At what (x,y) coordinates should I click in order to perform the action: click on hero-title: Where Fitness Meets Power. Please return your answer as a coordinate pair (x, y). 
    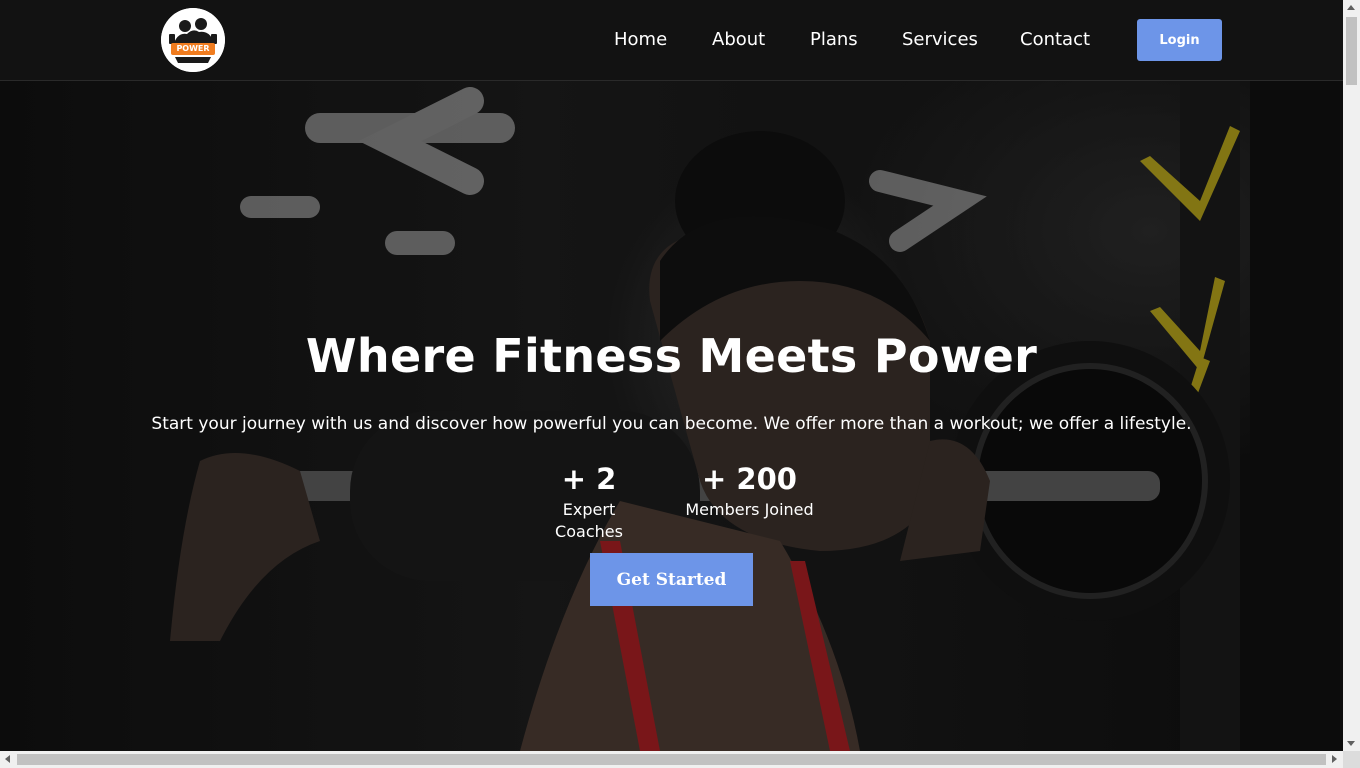
    Looking at the image, I should click on (671, 356).